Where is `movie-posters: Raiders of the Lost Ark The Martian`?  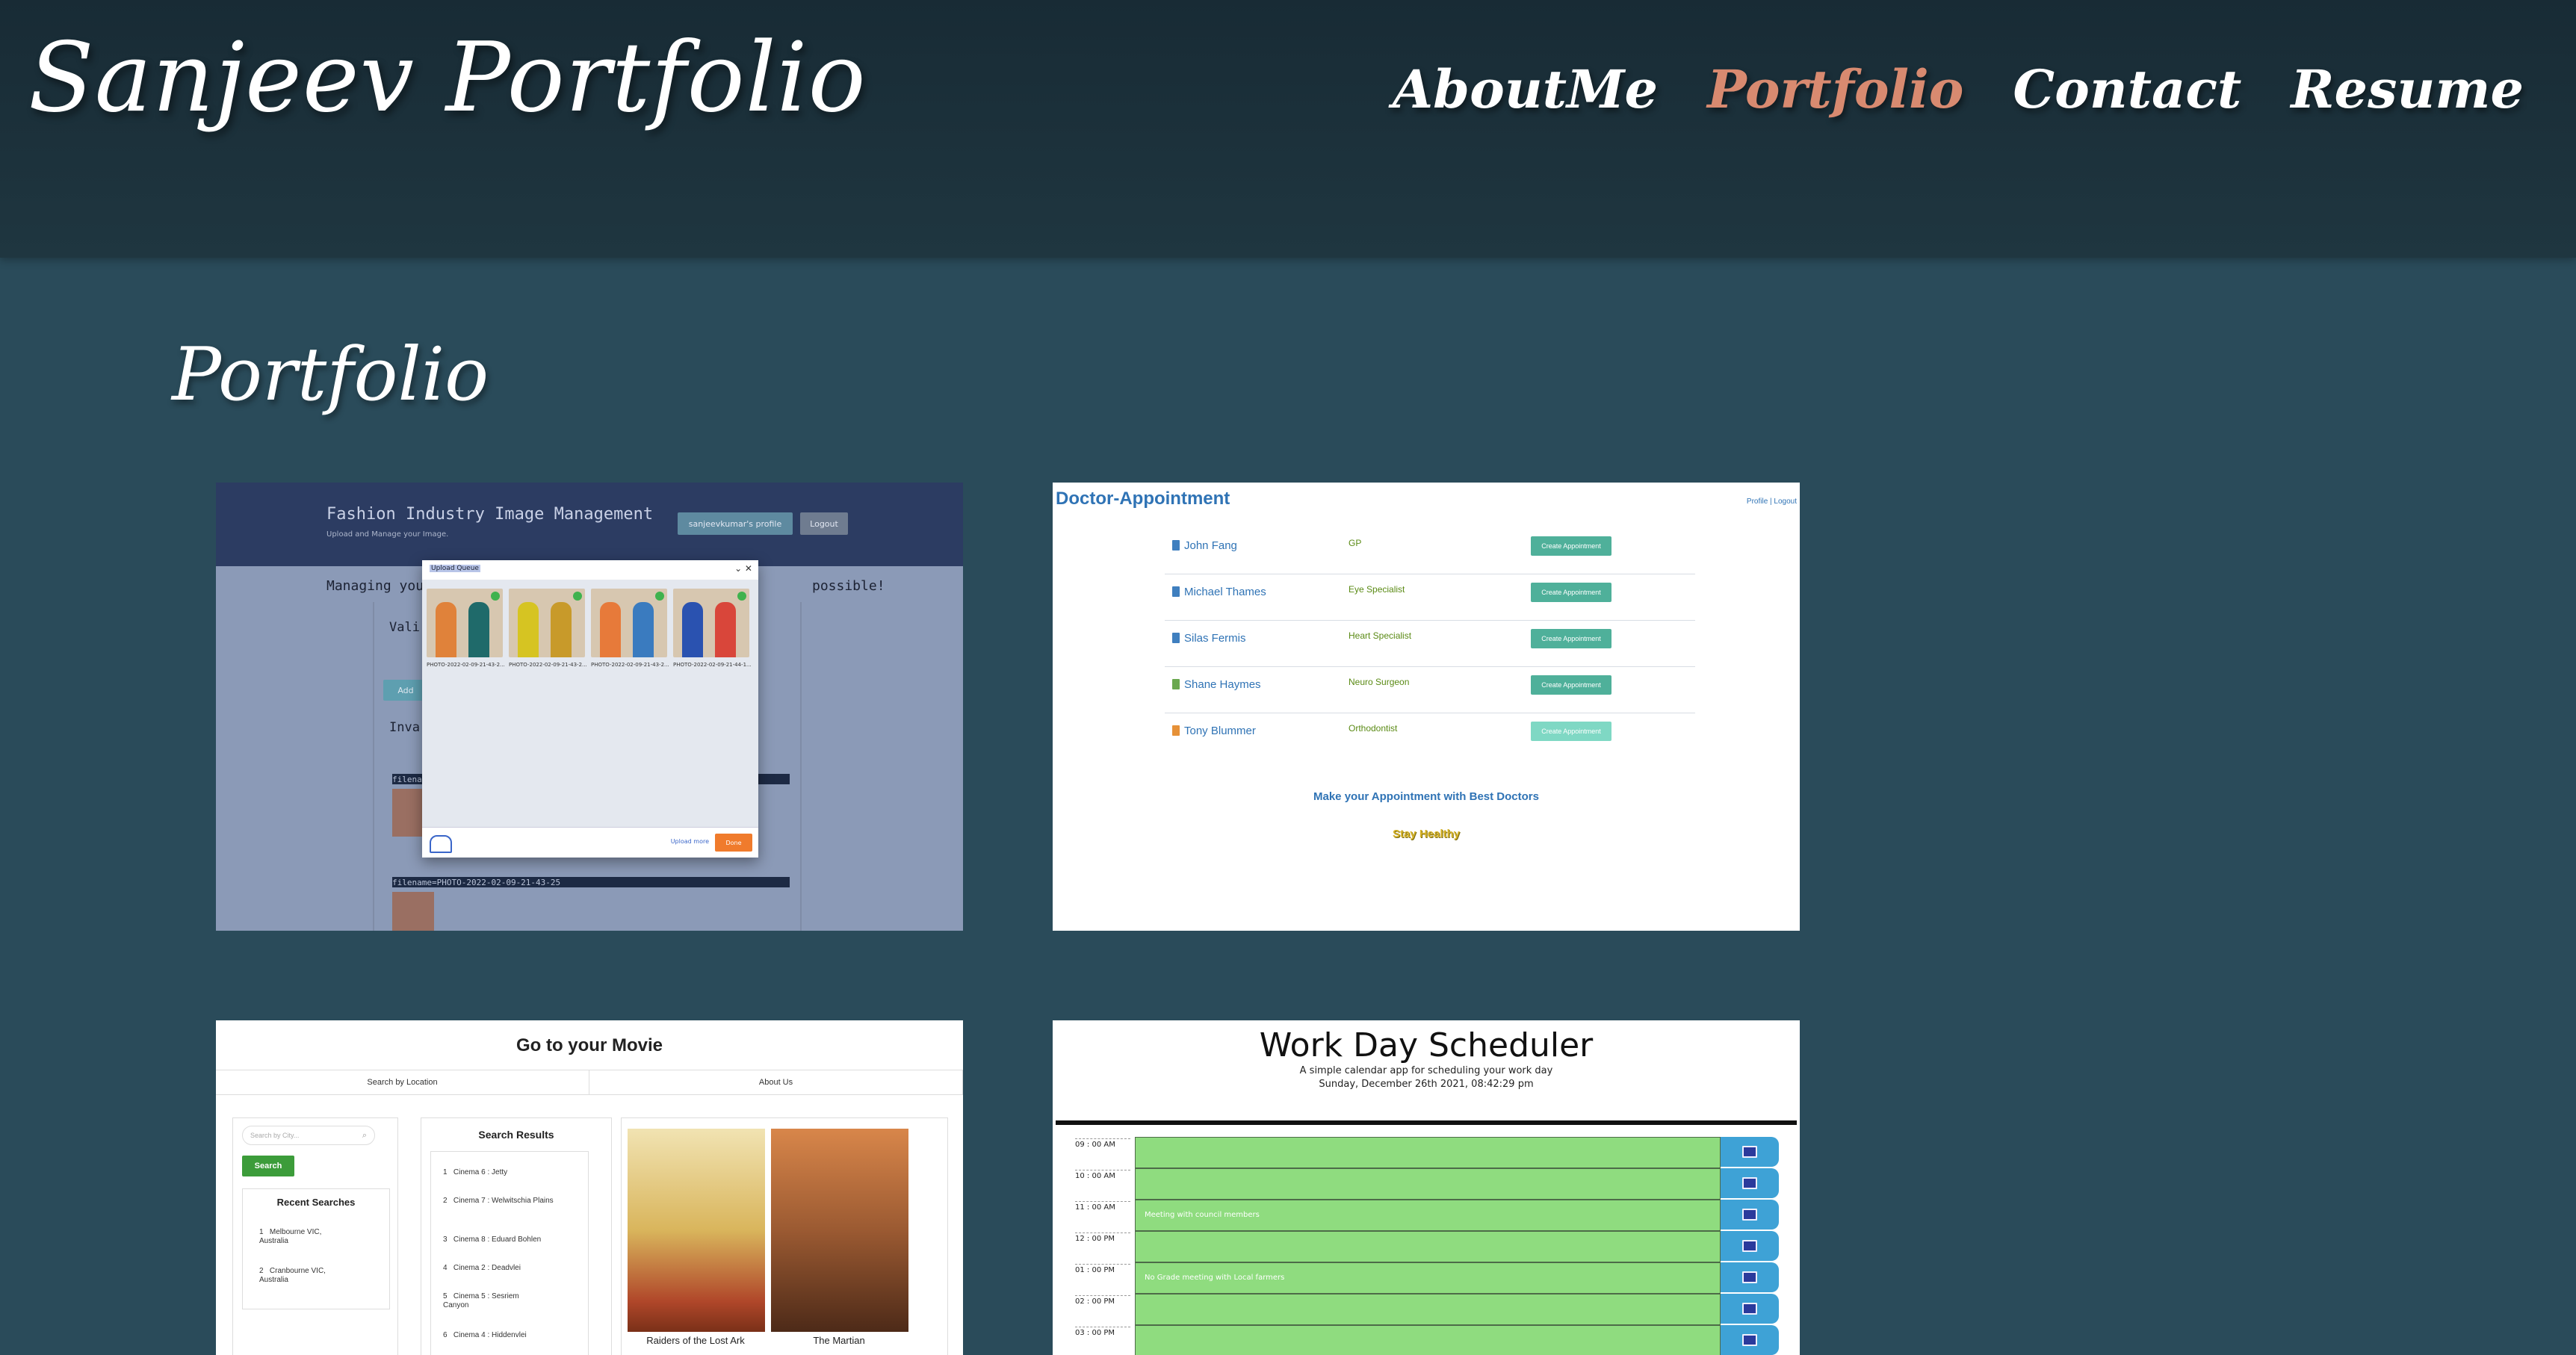 movie-posters: Raiders of the Lost Ark The Martian is located at coordinates (784, 1236).